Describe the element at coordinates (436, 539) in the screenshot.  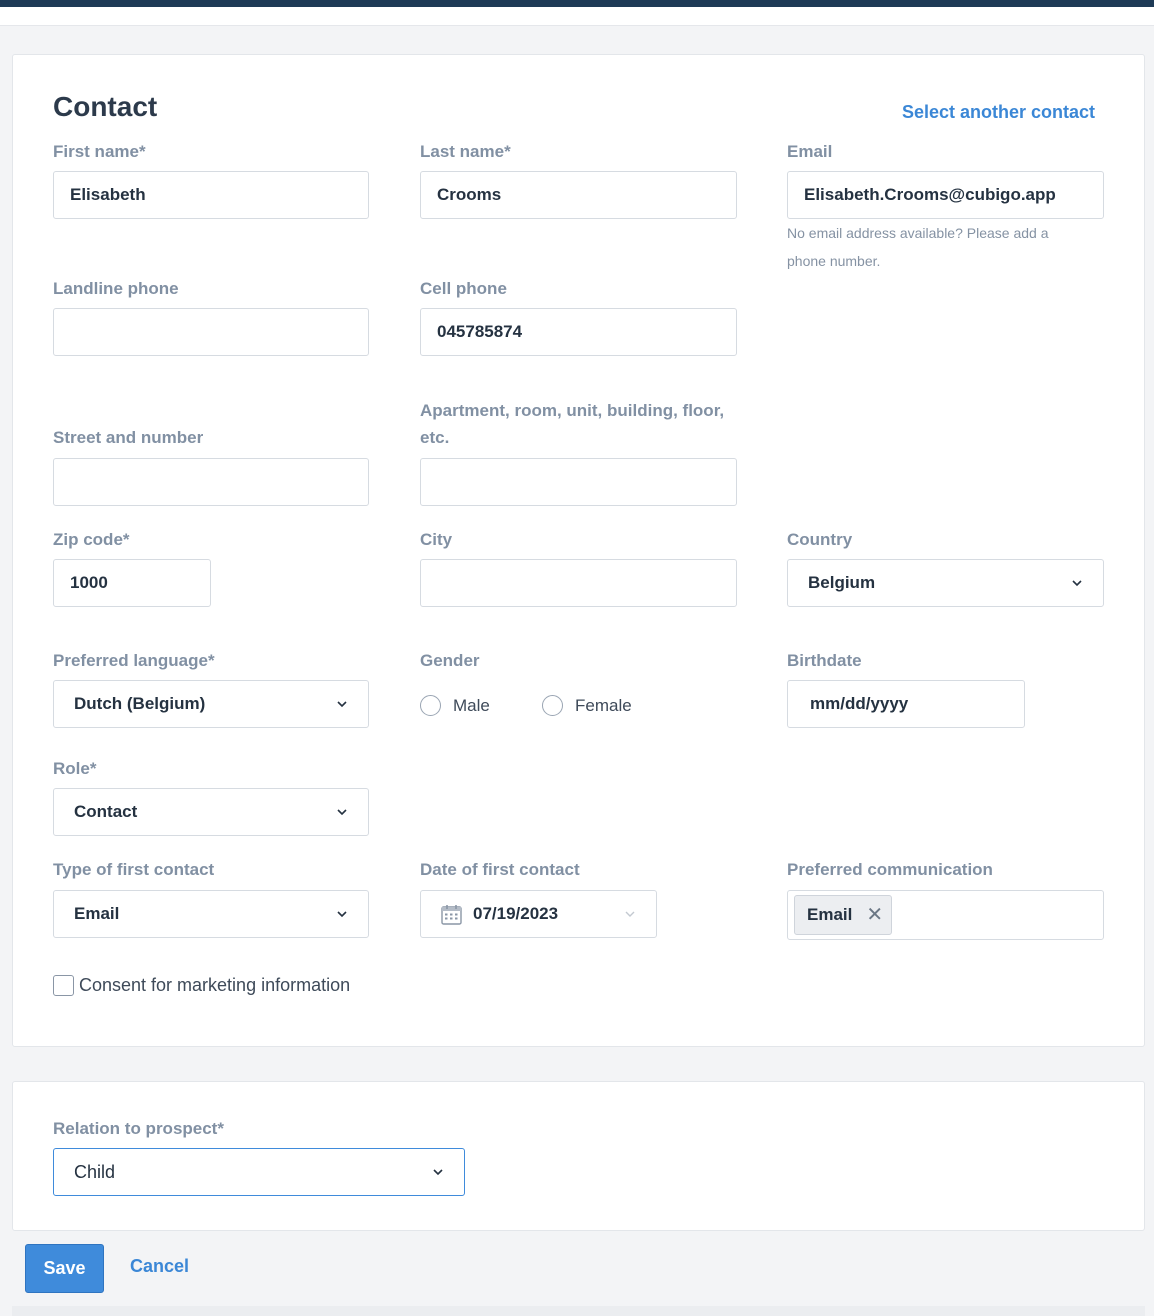
I see `city-label: City` at that location.